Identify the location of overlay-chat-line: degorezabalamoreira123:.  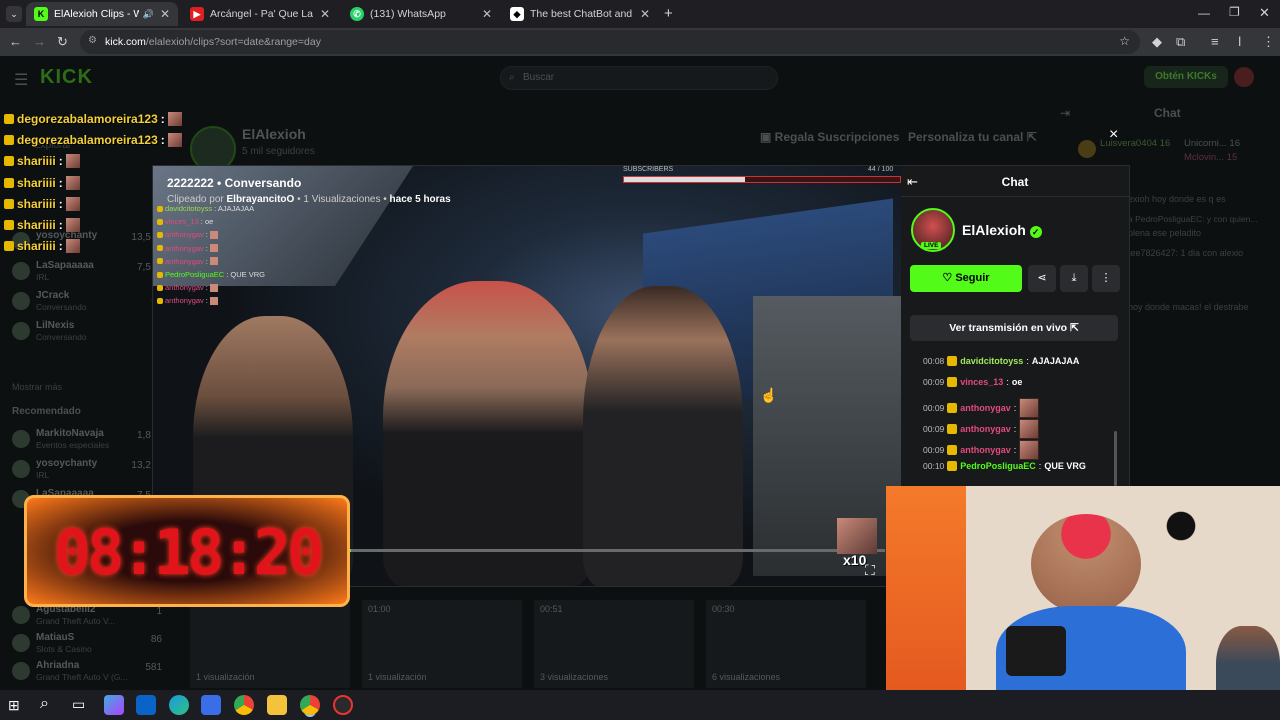
(93, 118).